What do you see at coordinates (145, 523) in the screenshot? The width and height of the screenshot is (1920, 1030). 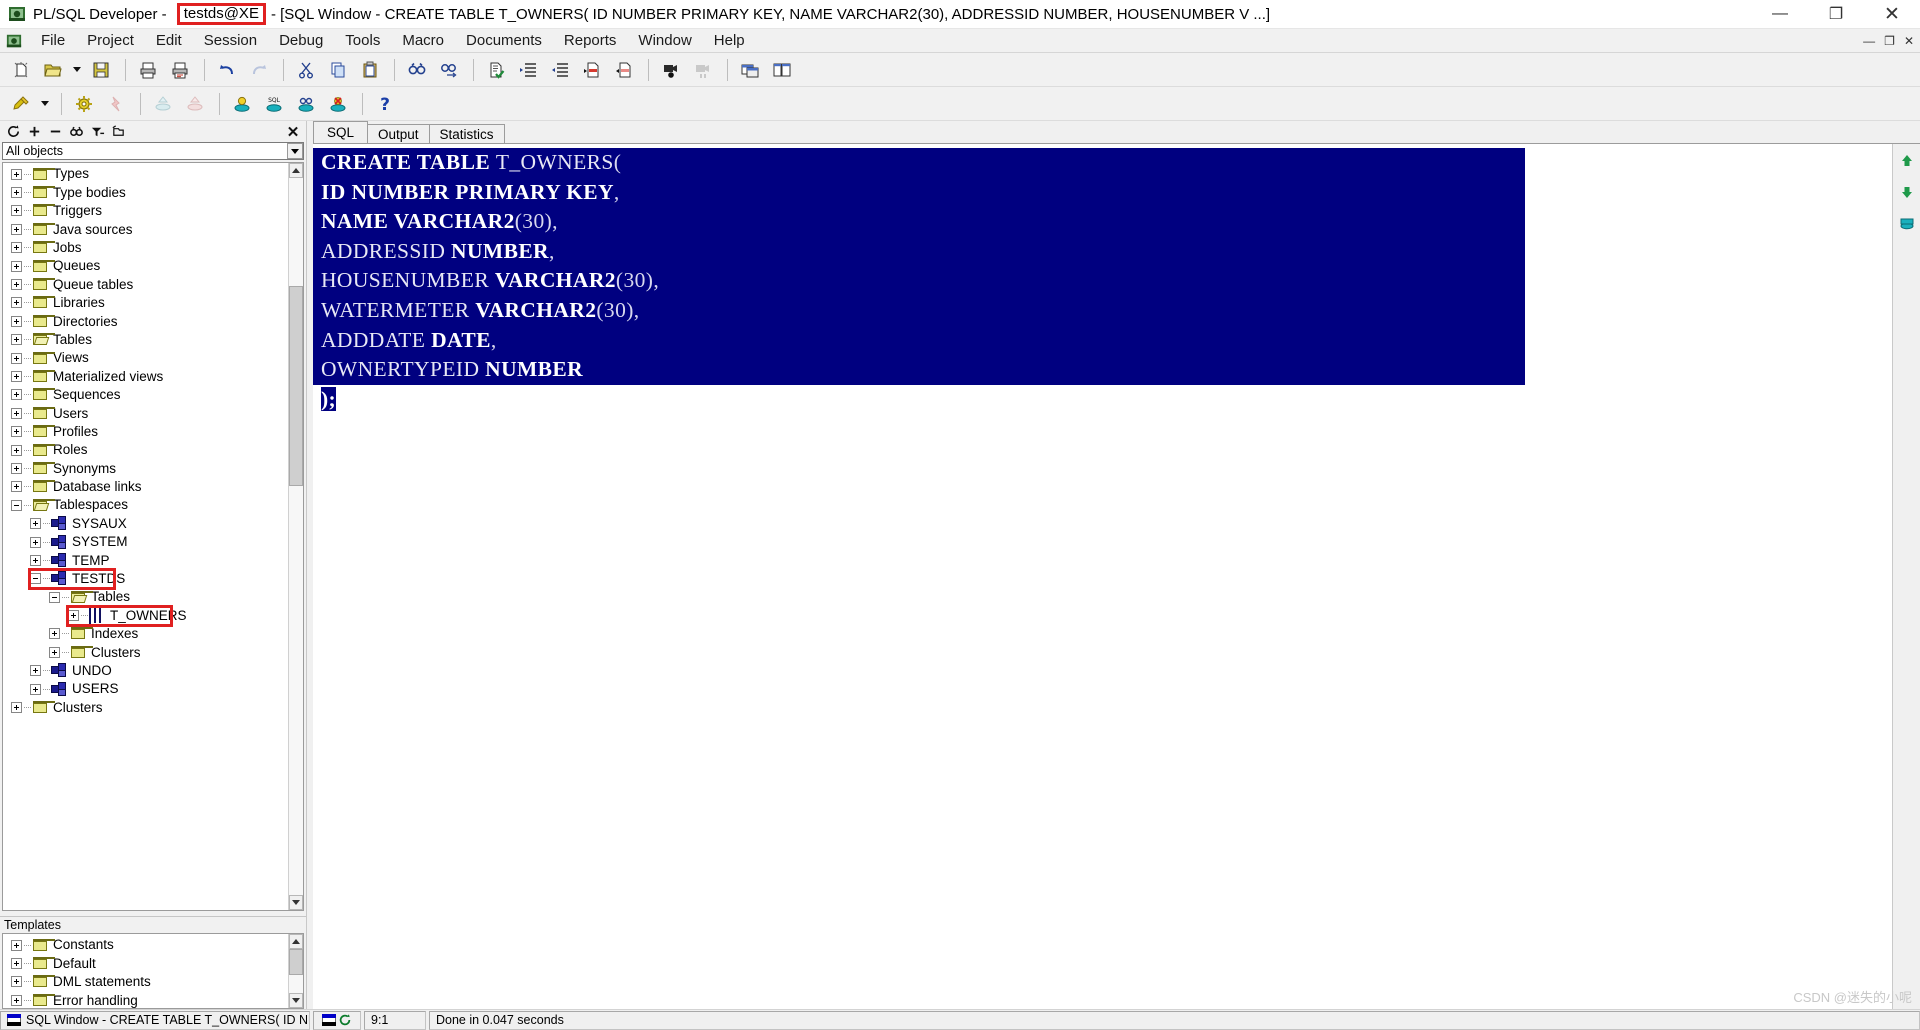 I see `tree-item-sysaux: SYSAUX` at bounding box center [145, 523].